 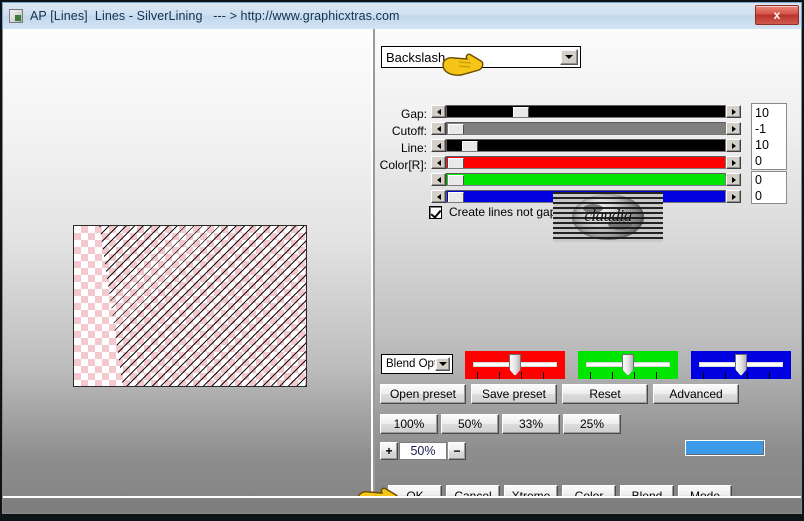 I want to click on value-color-r: 0, so click(x=758, y=161).